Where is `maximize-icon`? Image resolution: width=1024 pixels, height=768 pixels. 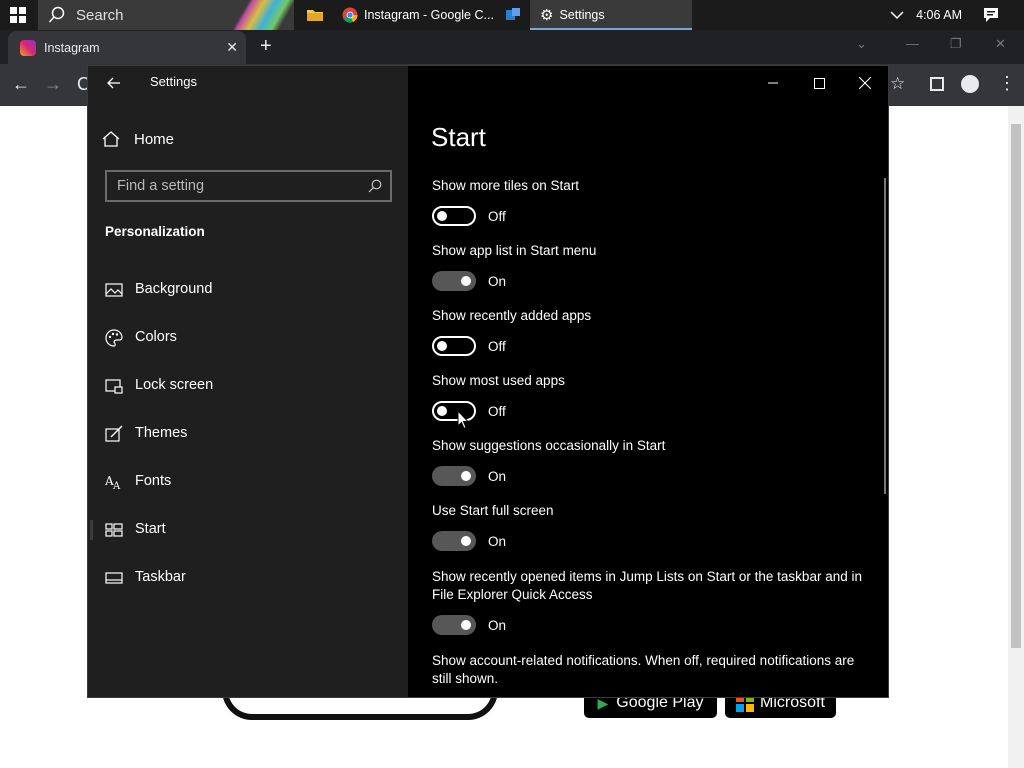
maximize-icon is located at coordinates (819, 83).